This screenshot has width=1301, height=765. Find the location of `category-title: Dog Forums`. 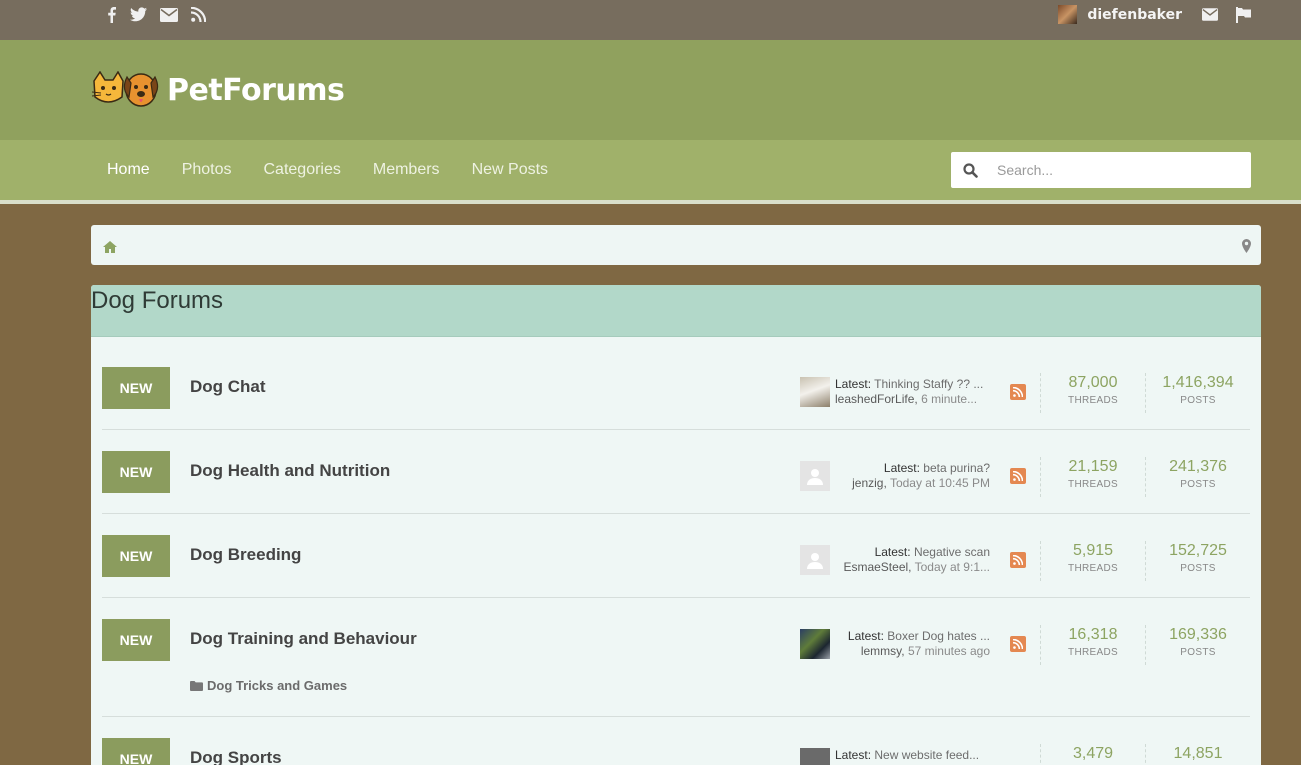

category-title: Dog Forums is located at coordinates (676, 300).